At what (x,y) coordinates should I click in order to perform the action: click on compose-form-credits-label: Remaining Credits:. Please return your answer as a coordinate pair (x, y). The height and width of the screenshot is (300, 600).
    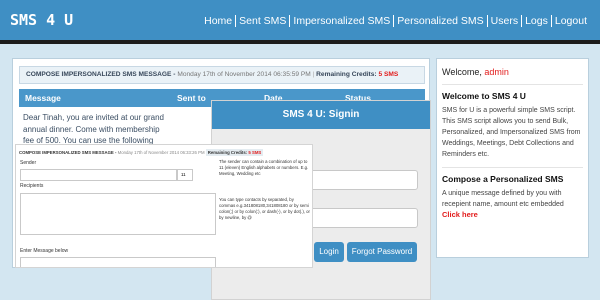
    Looking at the image, I should click on (227, 152).